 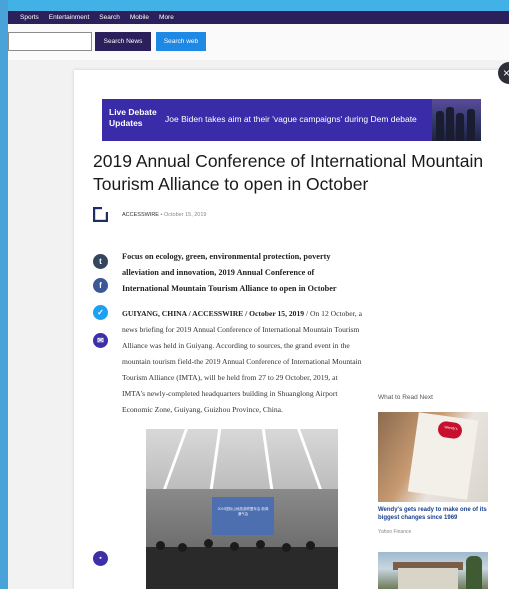 I want to click on twitter-icon: ✓, so click(x=100, y=312).